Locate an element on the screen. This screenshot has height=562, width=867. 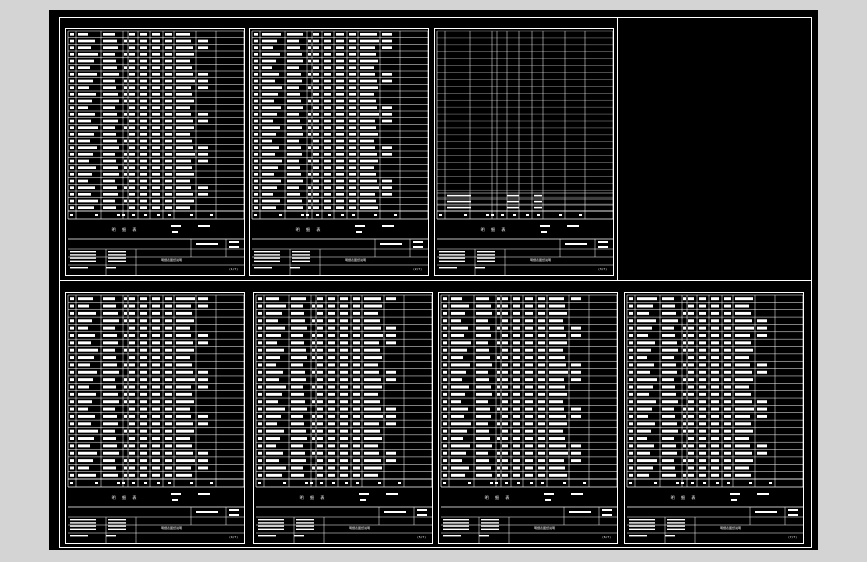
parts-list-sheet-6: 明 细 表明细表图纸说明 (6/7) is located at coordinates (528, 418).